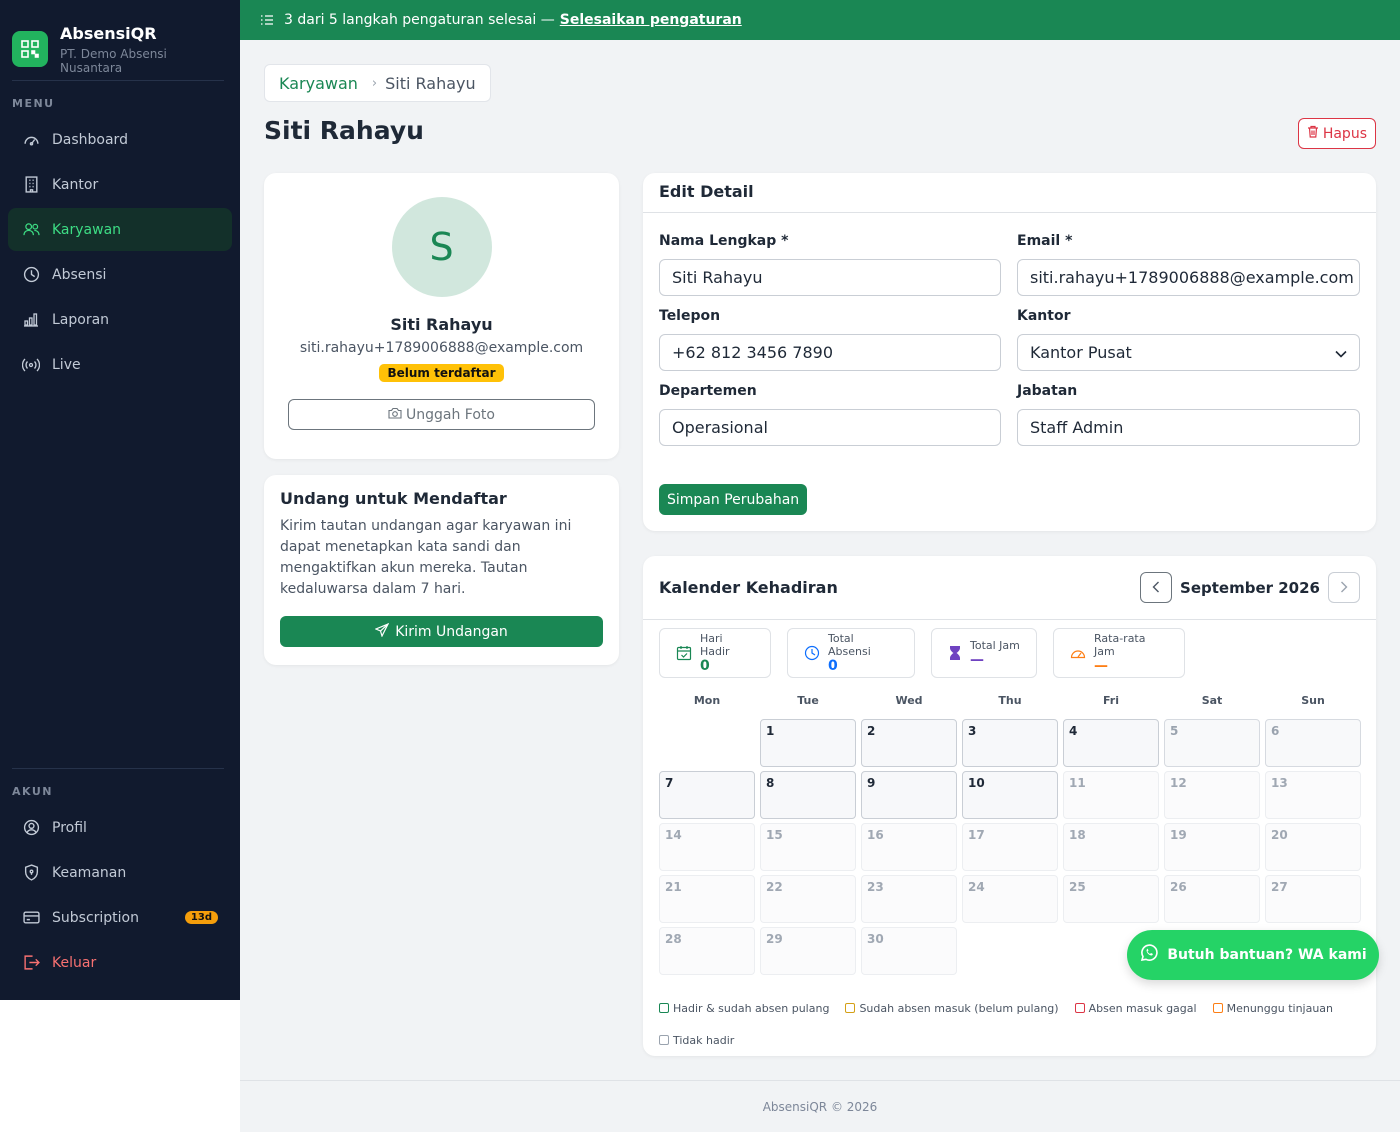  Describe the element at coordinates (707, 847) in the screenshot. I see `calendar-day-cell: 14` at that location.